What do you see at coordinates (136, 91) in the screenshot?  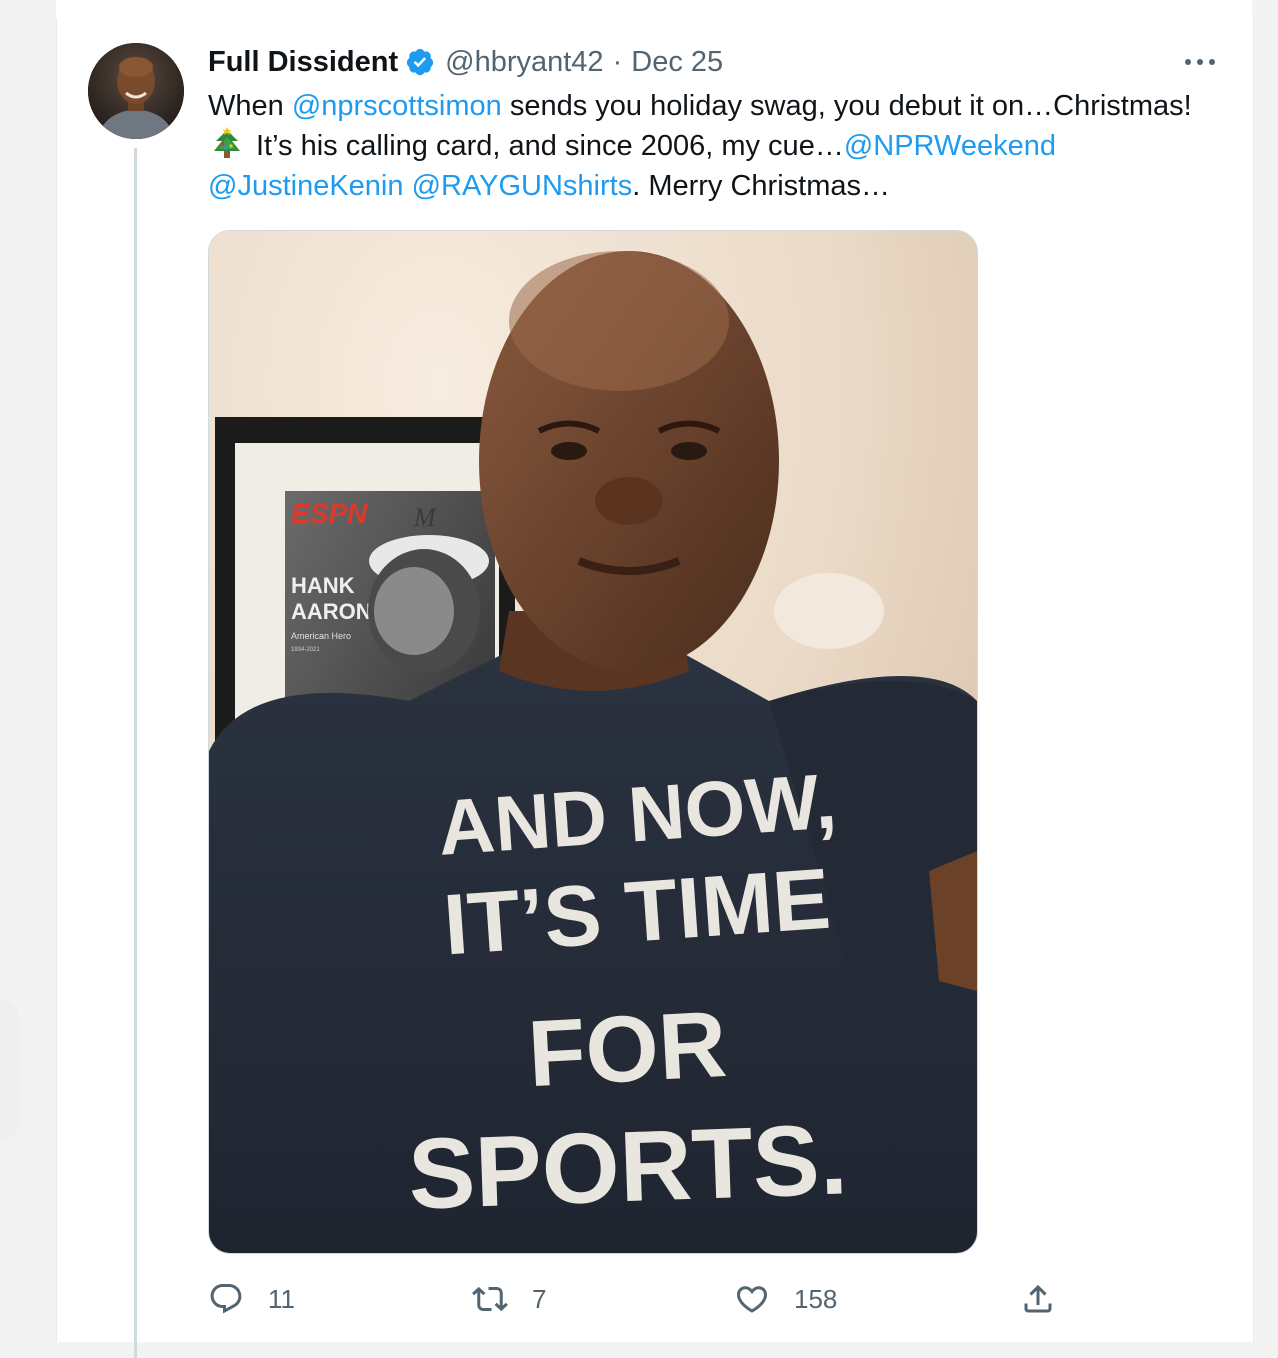 I see `avatar` at bounding box center [136, 91].